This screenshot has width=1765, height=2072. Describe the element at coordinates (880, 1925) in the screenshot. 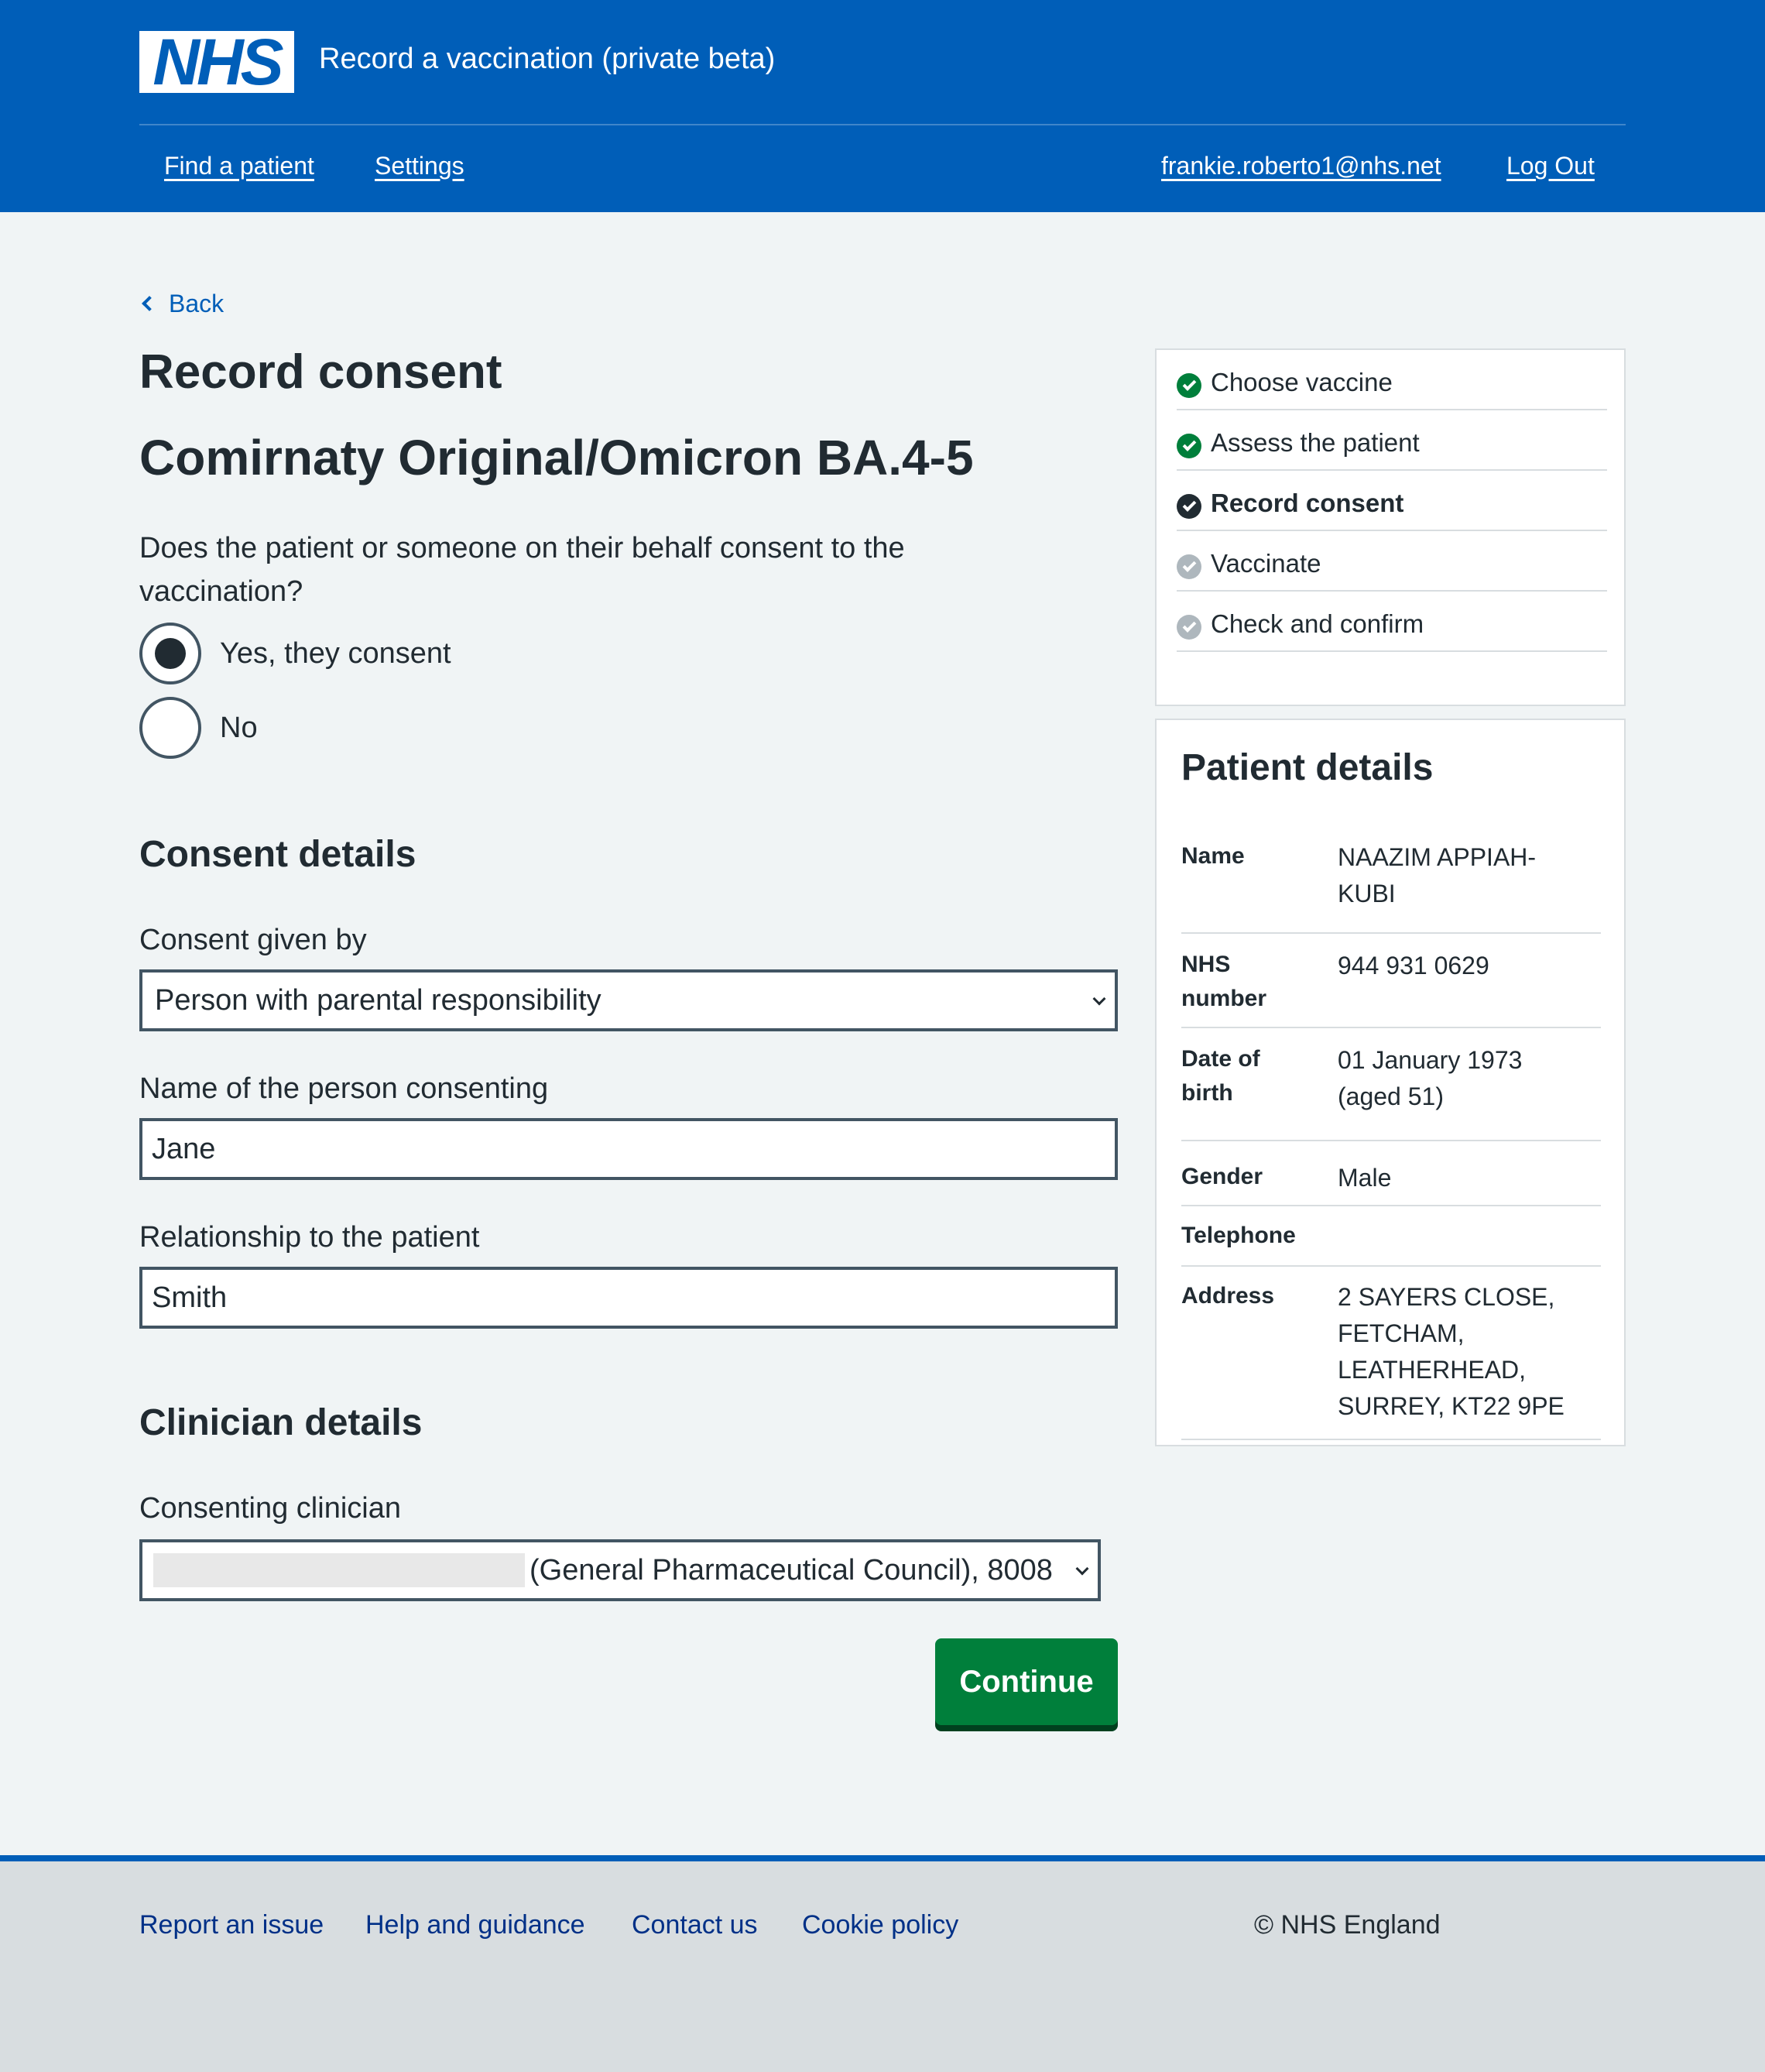

I see `footer-cookie-policy: Cookie policy` at that location.